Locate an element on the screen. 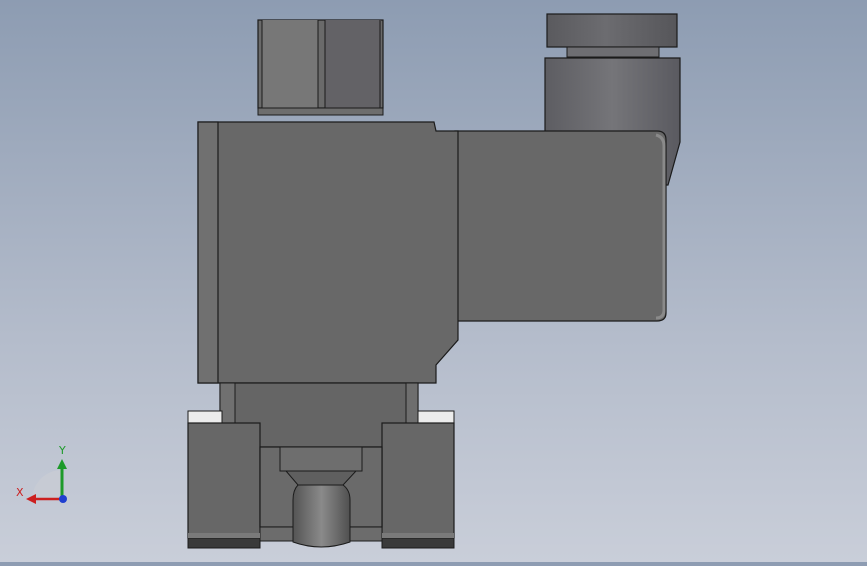  x-axis-label: X is located at coordinates (20, 492).